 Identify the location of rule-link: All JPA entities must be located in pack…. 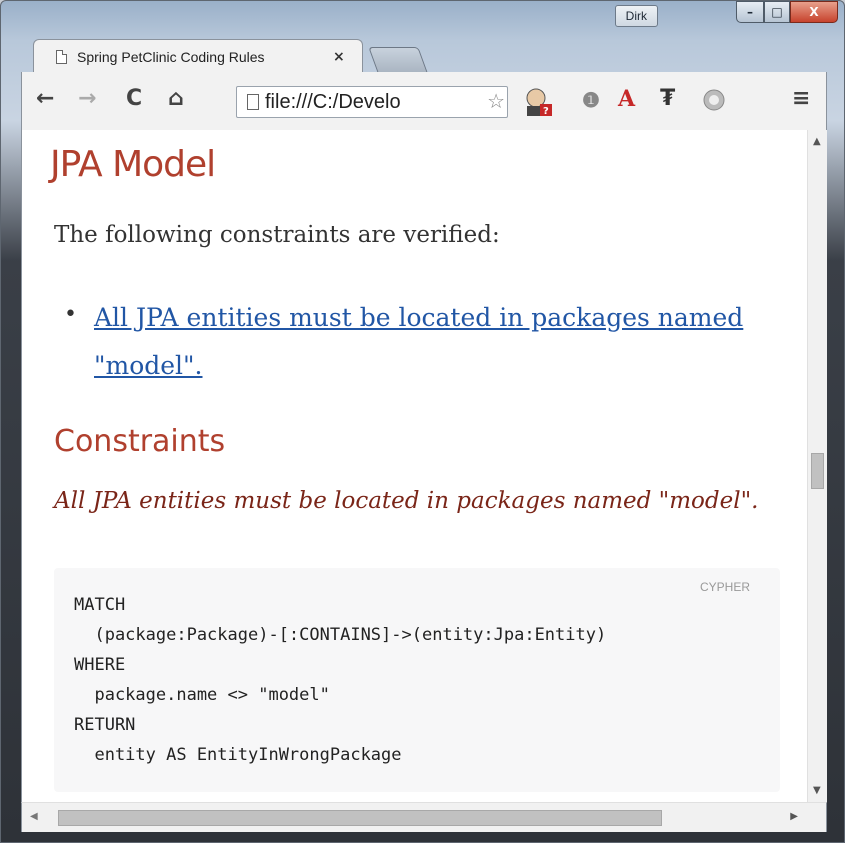
(424, 342).